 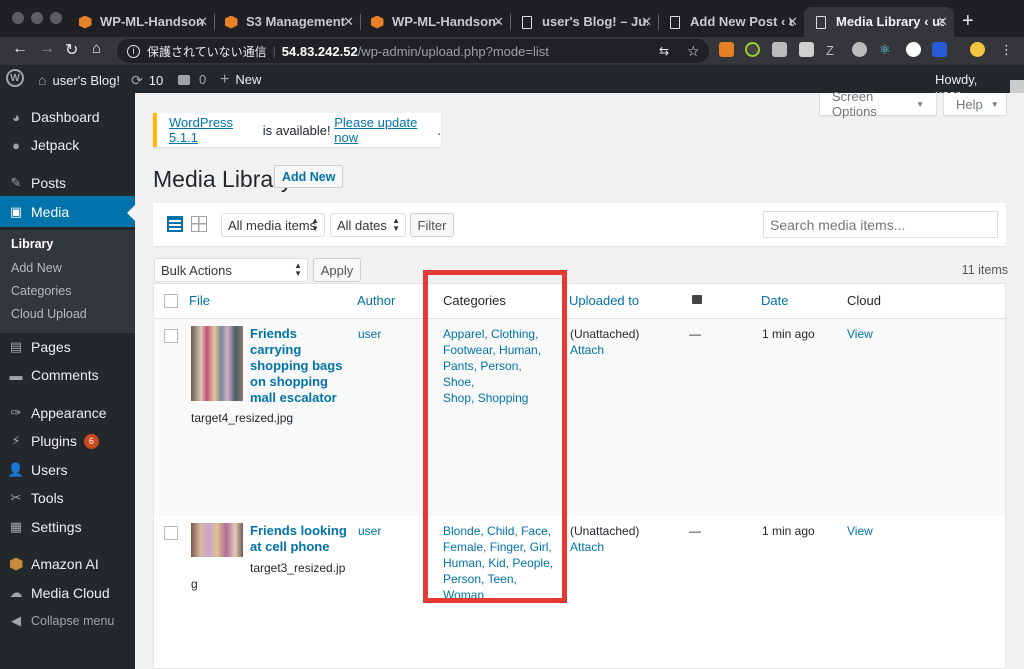 I want to click on sidebar-item-dashboard: ◕ Dashboard, so click(x=67, y=117).